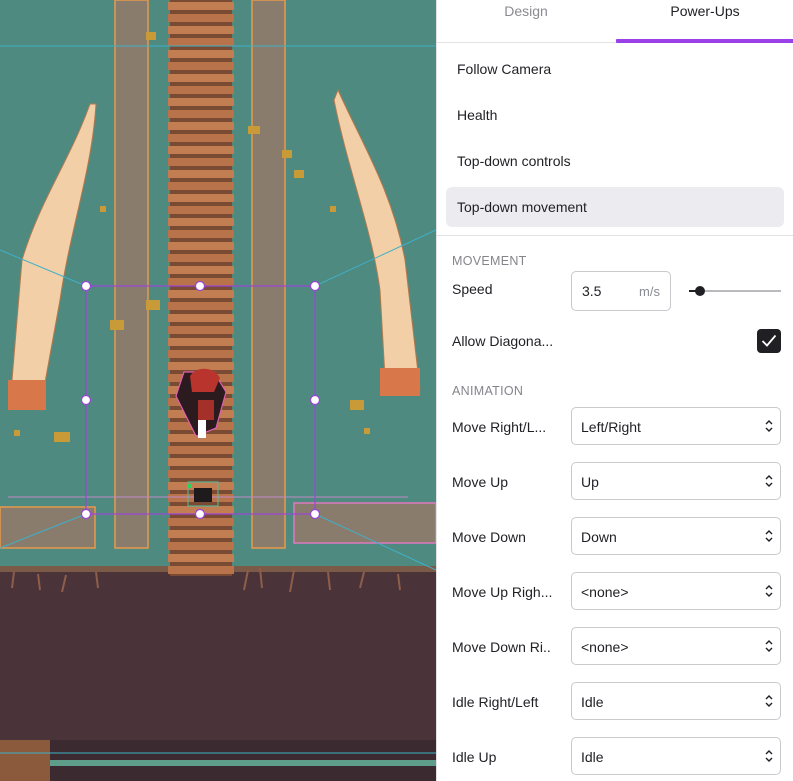 The image size is (793, 781). I want to click on animation-row: Move Down Ri... <none>, so click(615, 646).